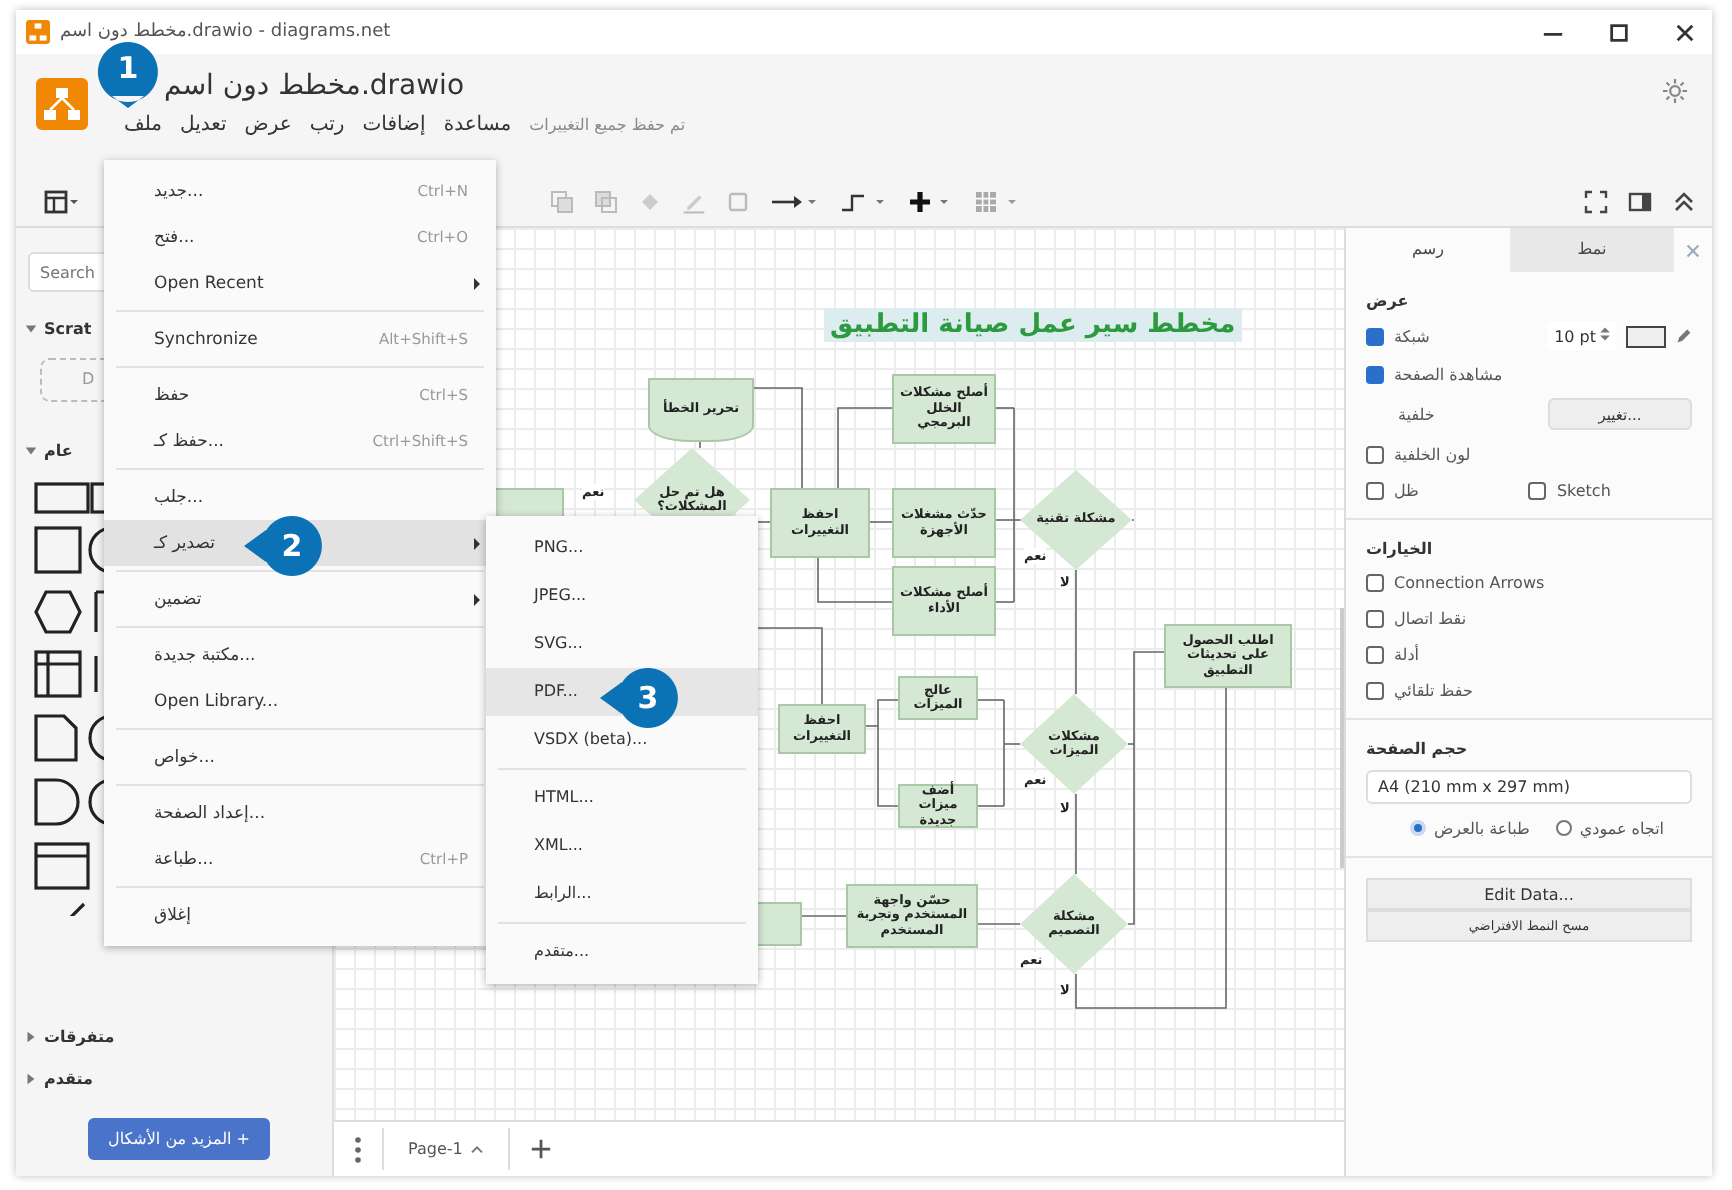 The height and width of the screenshot is (1190, 1732). Describe the element at coordinates (1622, 828) in the screenshot. I see `radio-label: اتجاه عمودي` at that location.